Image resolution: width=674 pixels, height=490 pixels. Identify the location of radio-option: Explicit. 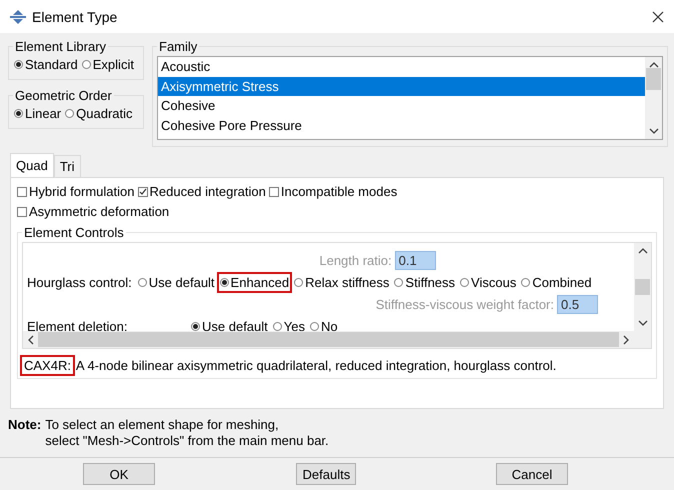
(107, 64).